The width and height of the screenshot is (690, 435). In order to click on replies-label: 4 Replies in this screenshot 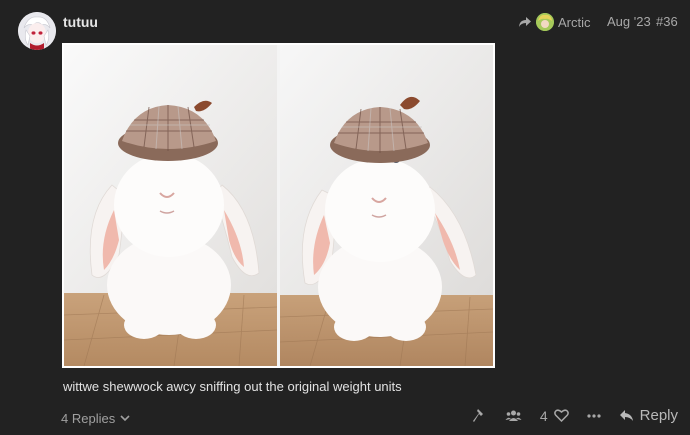, I will do `click(88, 418)`.